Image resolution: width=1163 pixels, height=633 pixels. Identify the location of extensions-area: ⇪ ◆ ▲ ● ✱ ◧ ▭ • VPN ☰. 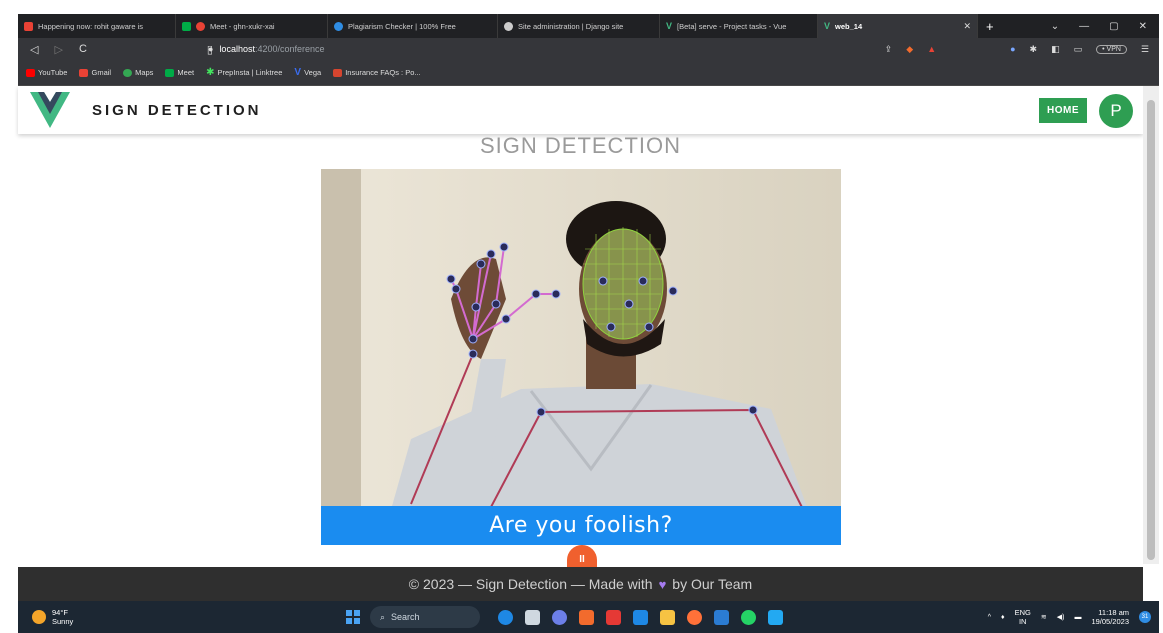
(1022, 49).